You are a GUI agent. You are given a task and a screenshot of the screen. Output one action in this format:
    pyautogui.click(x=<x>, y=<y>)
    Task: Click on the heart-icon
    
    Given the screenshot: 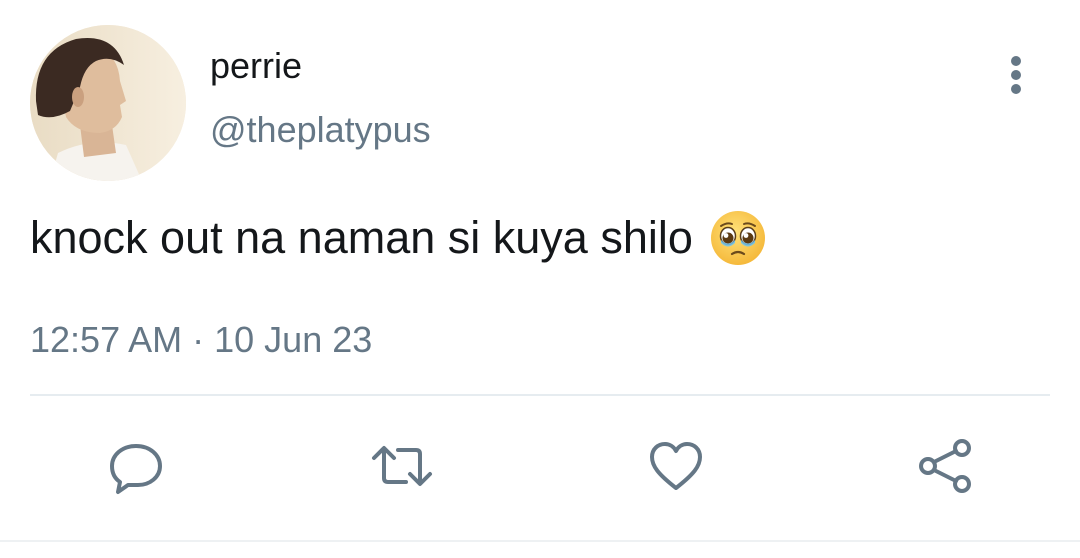 What is the action you would take?
    pyautogui.click(x=676, y=466)
    